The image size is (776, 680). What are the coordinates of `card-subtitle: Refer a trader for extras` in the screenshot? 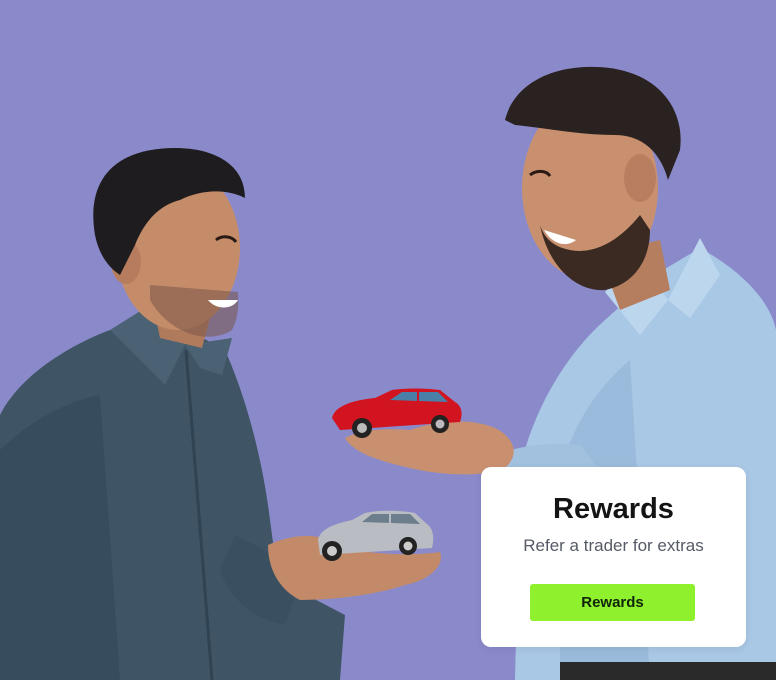 It's located at (613, 545).